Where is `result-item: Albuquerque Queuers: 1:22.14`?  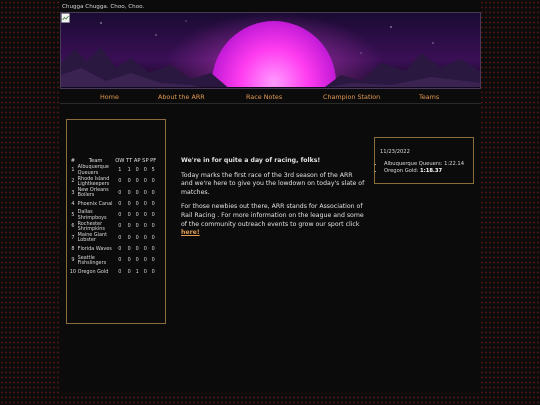 result-item: Albuquerque Queuers: 1:22.14 is located at coordinates (424, 164).